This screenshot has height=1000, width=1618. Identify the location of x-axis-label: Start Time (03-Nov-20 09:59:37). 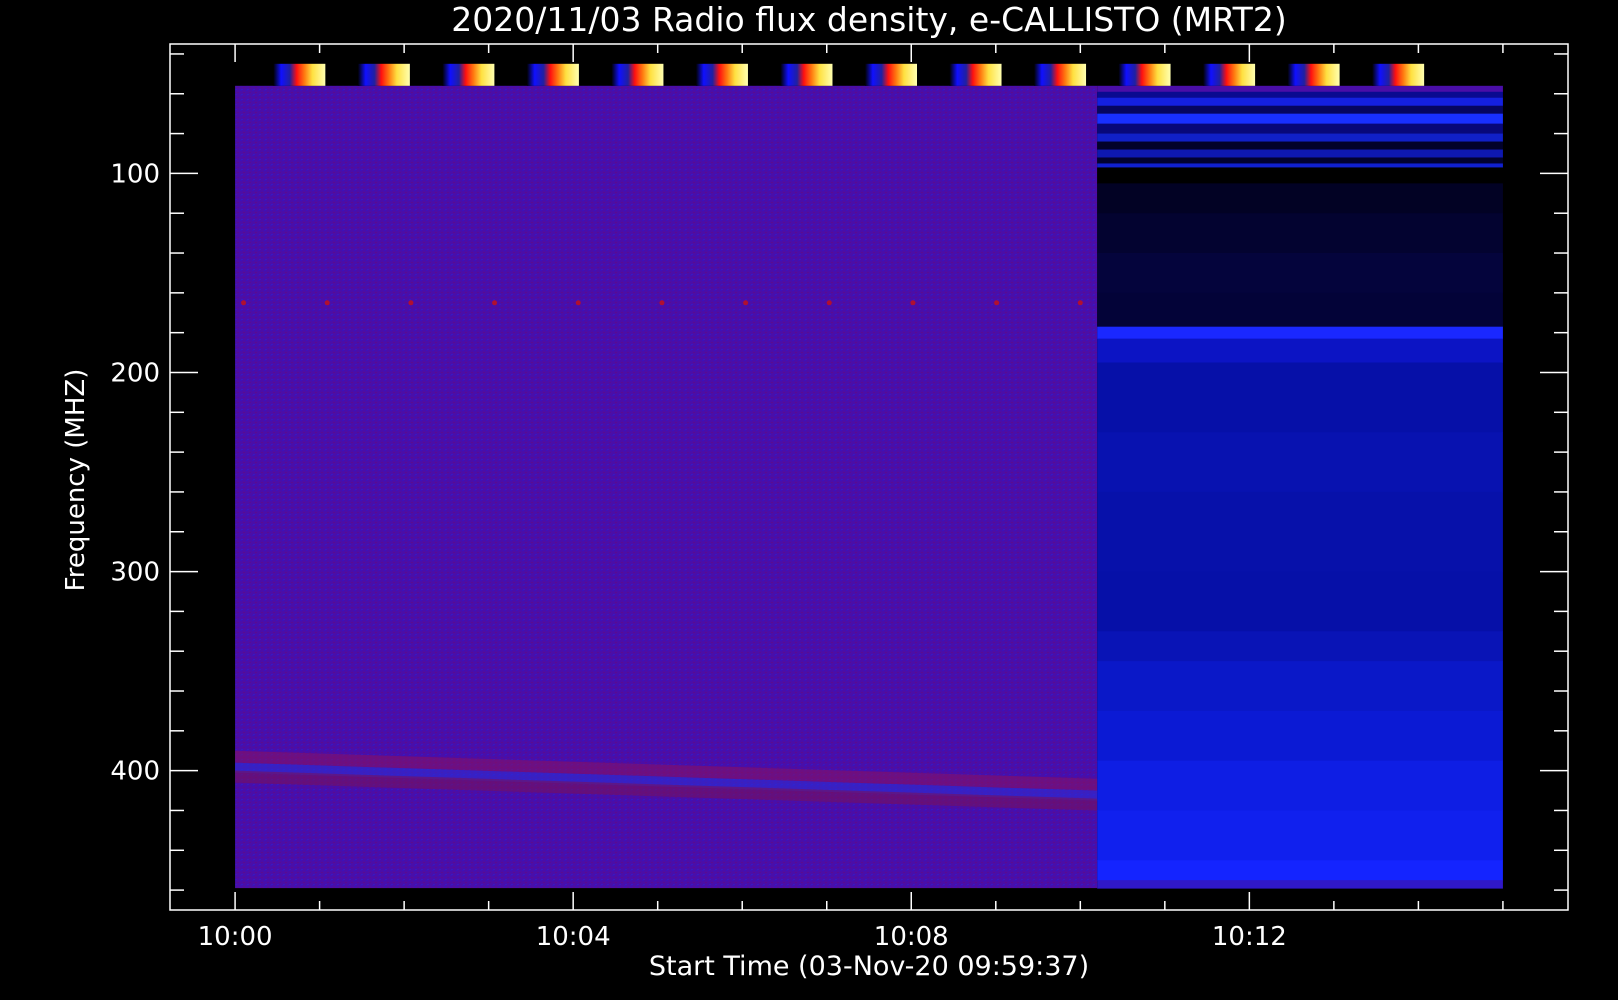
(869, 966).